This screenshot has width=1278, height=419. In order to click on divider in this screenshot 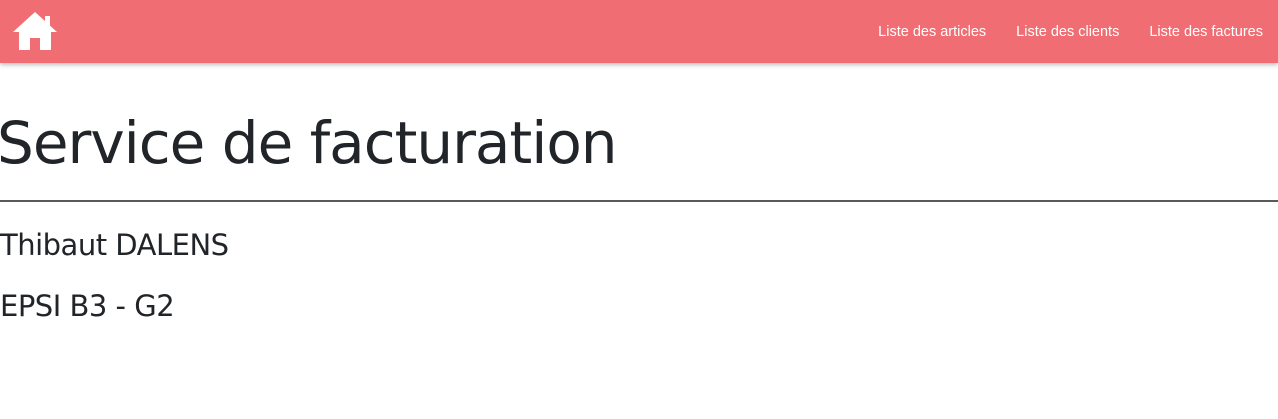, I will do `click(639, 201)`.